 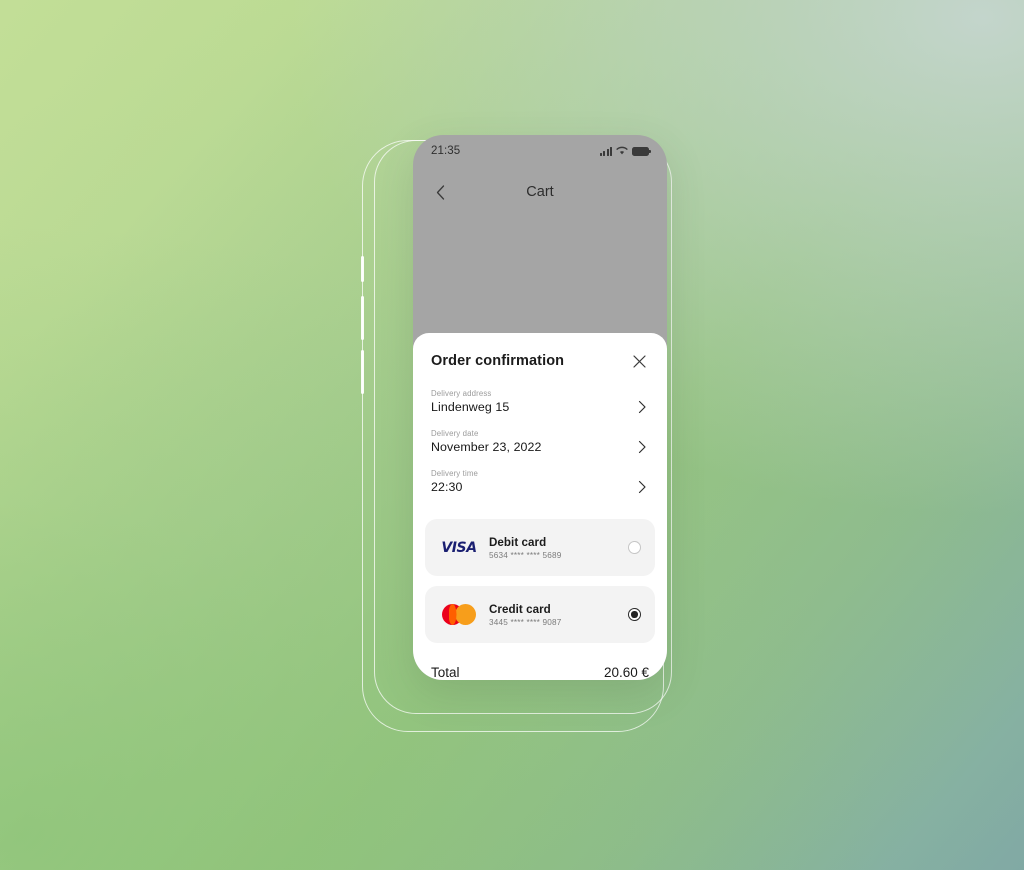 What do you see at coordinates (455, 433) in the screenshot?
I see `delivery-date-label: Delivery date` at bounding box center [455, 433].